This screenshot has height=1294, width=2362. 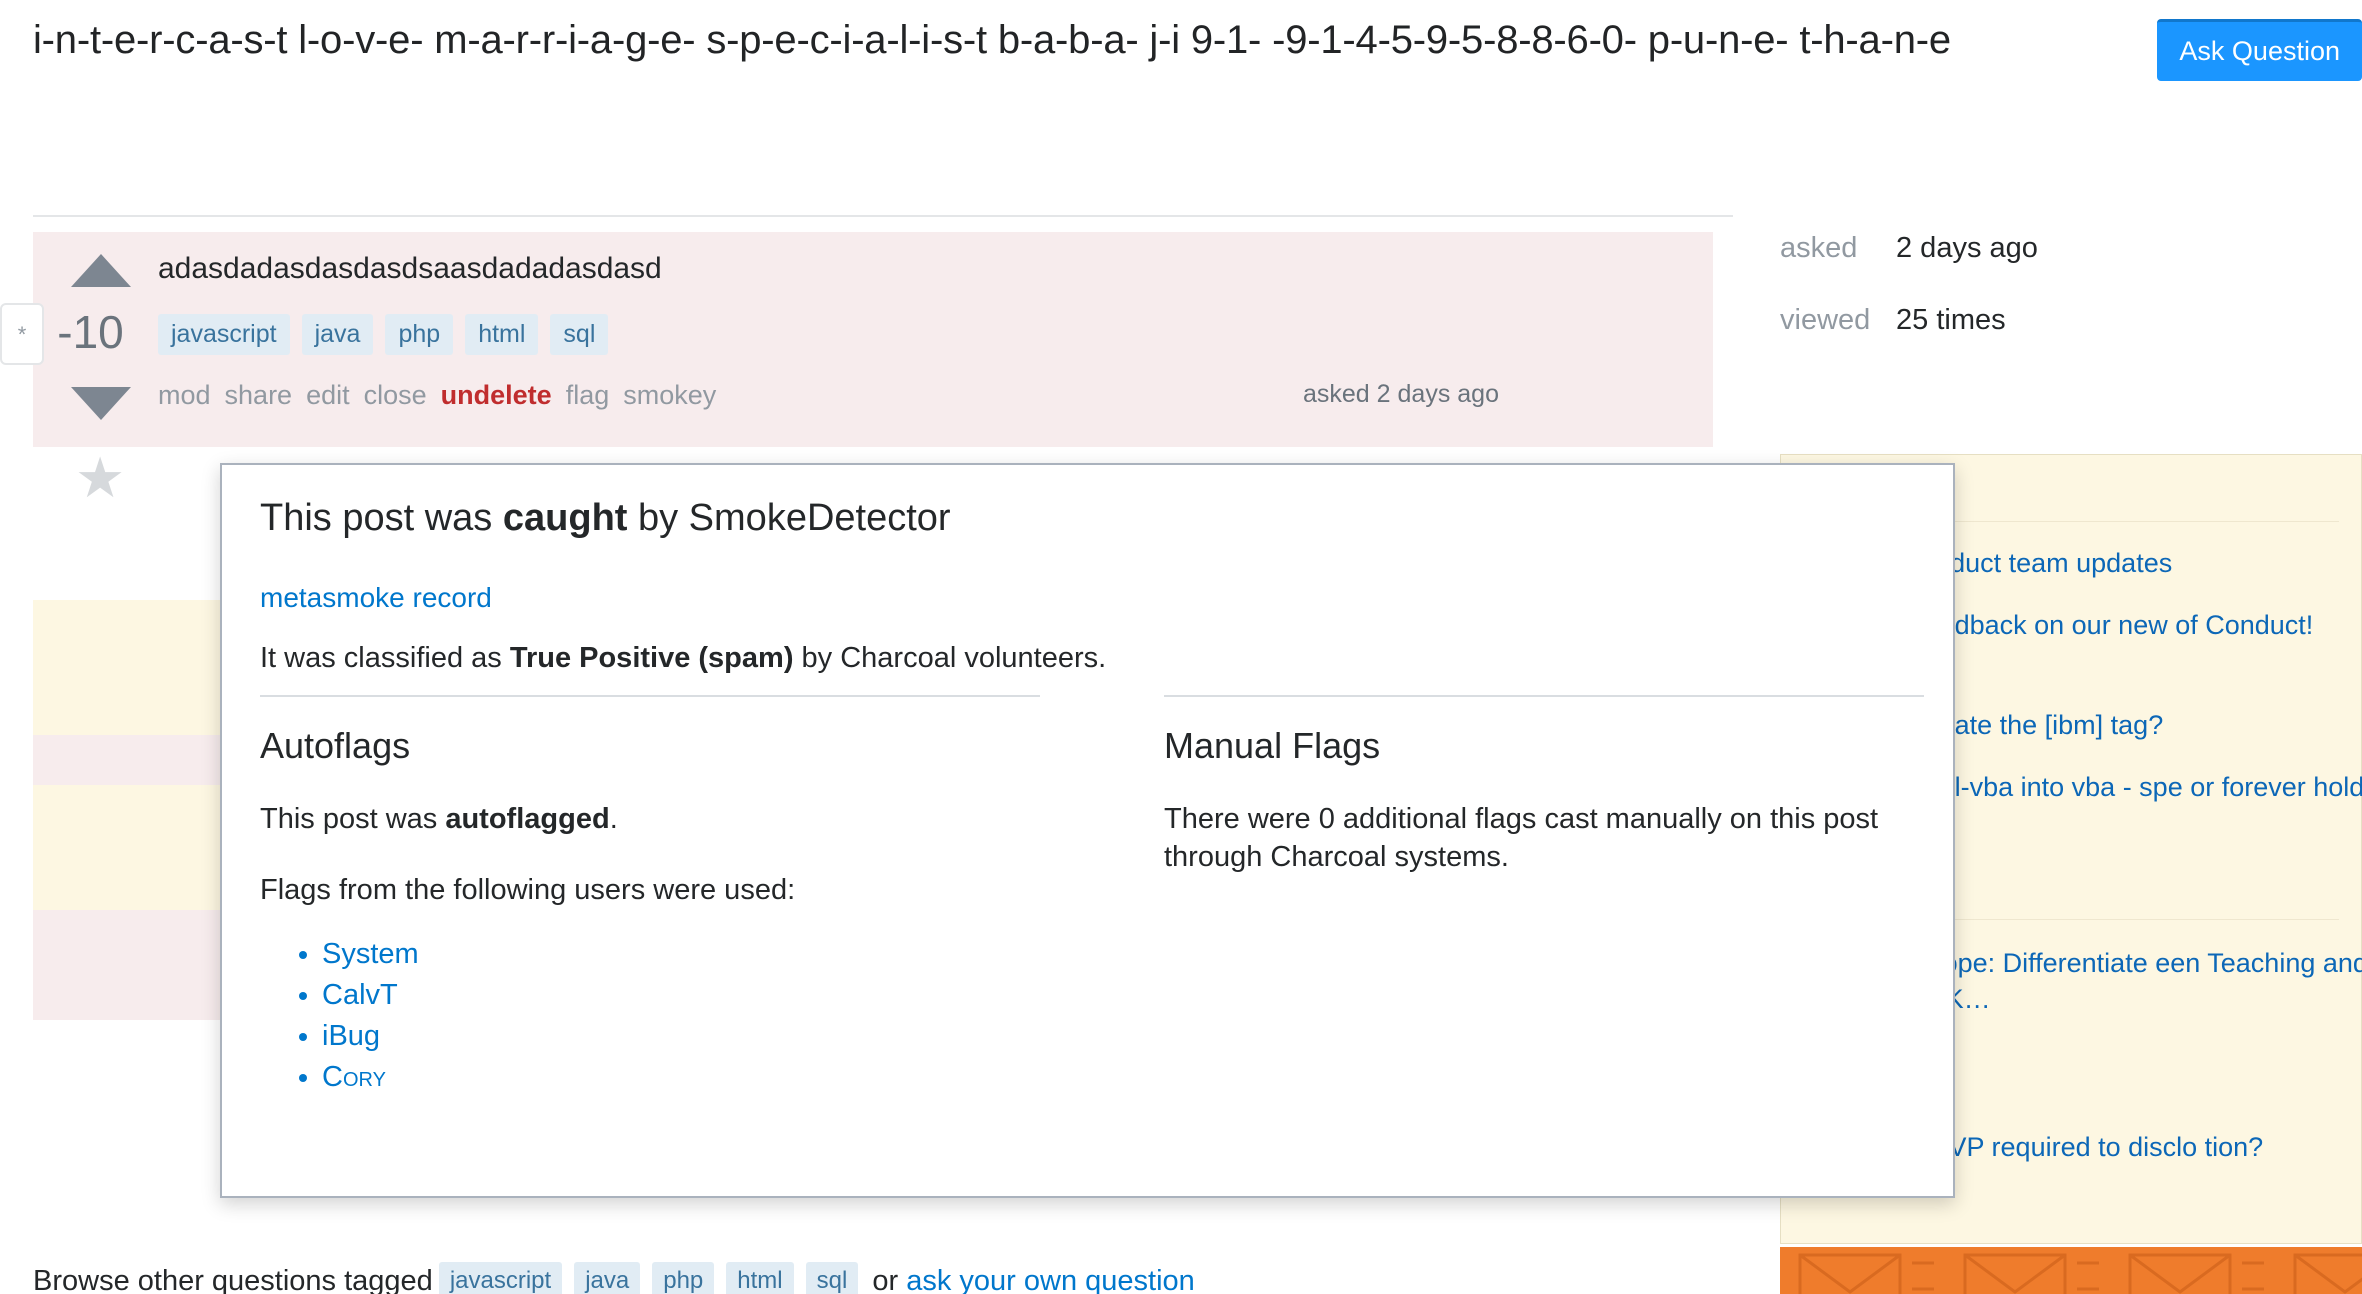 I want to click on flag-user-calvt: CalvT, so click(x=360, y=995).